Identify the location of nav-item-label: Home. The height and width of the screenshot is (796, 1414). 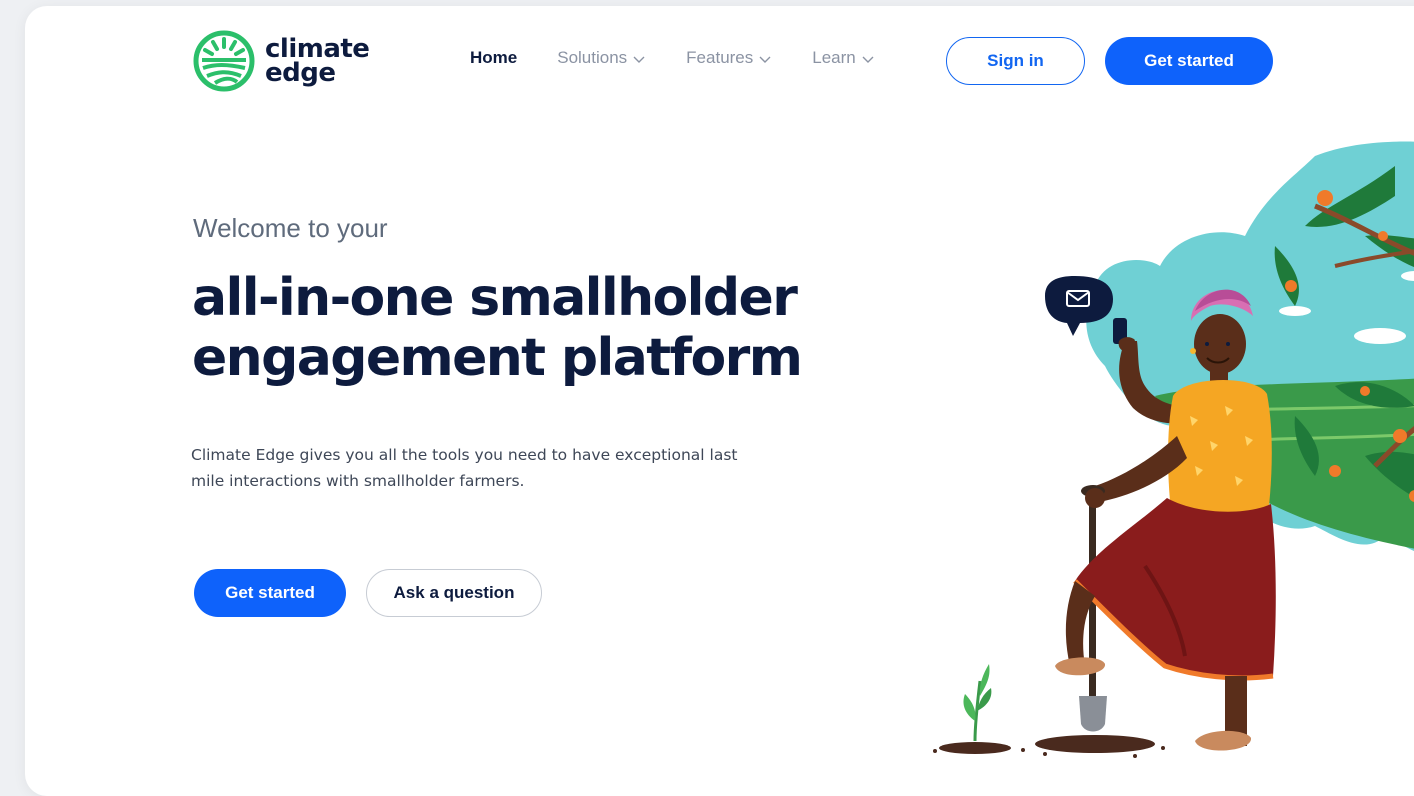
(494, 57).